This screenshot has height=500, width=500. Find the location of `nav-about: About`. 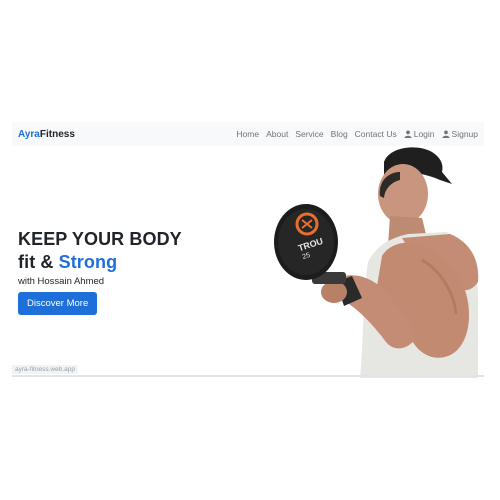

nav-about: About is located at coordinates (277, 134).